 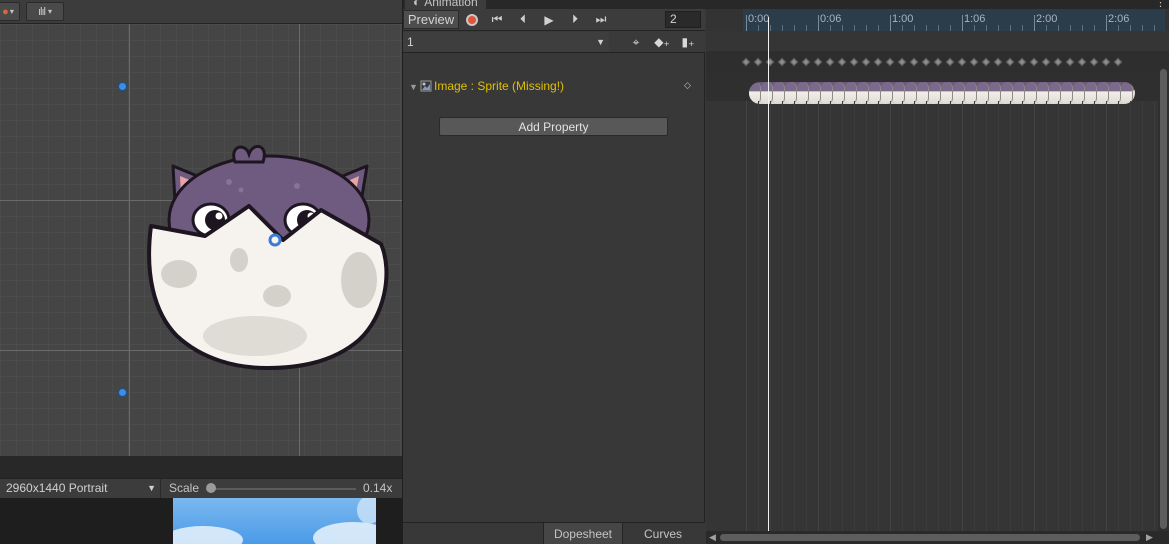 I want to click on cat-egg-sprite, so click(x=270, y=256).